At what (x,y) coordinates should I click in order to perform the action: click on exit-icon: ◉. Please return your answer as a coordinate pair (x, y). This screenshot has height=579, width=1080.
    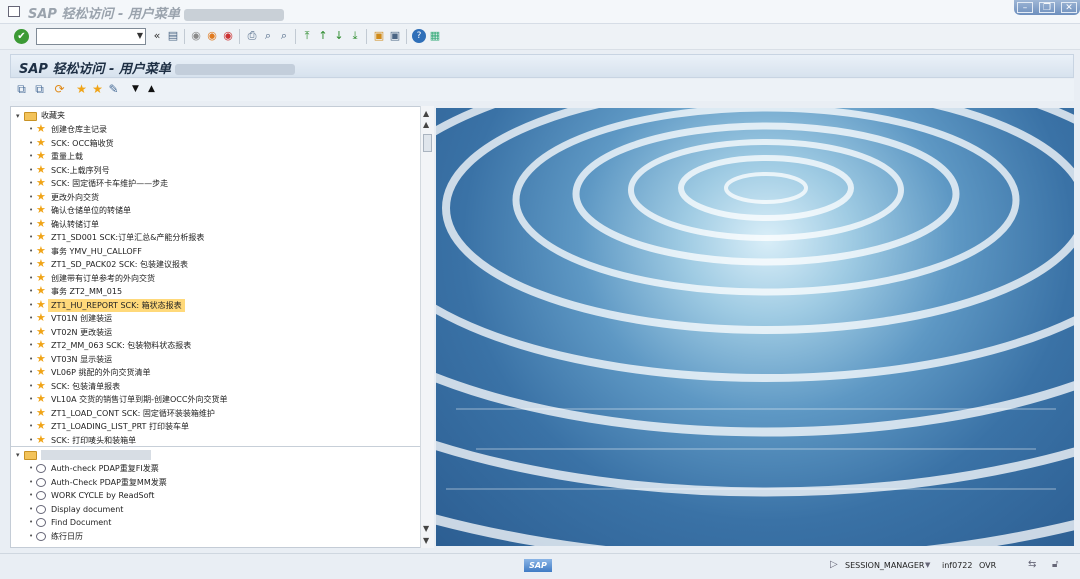
    Looking at the image, I should click on (212, 36).